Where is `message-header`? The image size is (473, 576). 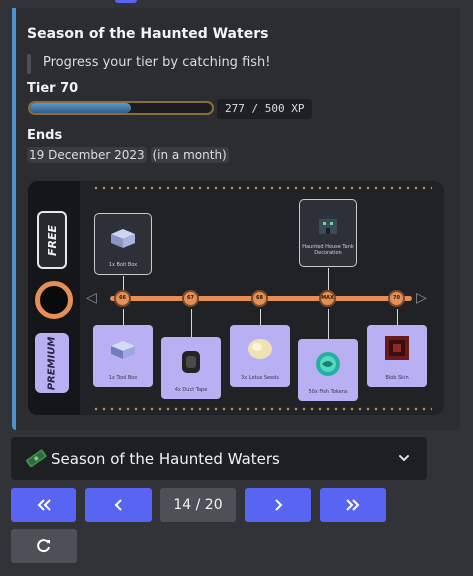 message-header is located at coordinates (236, 4).